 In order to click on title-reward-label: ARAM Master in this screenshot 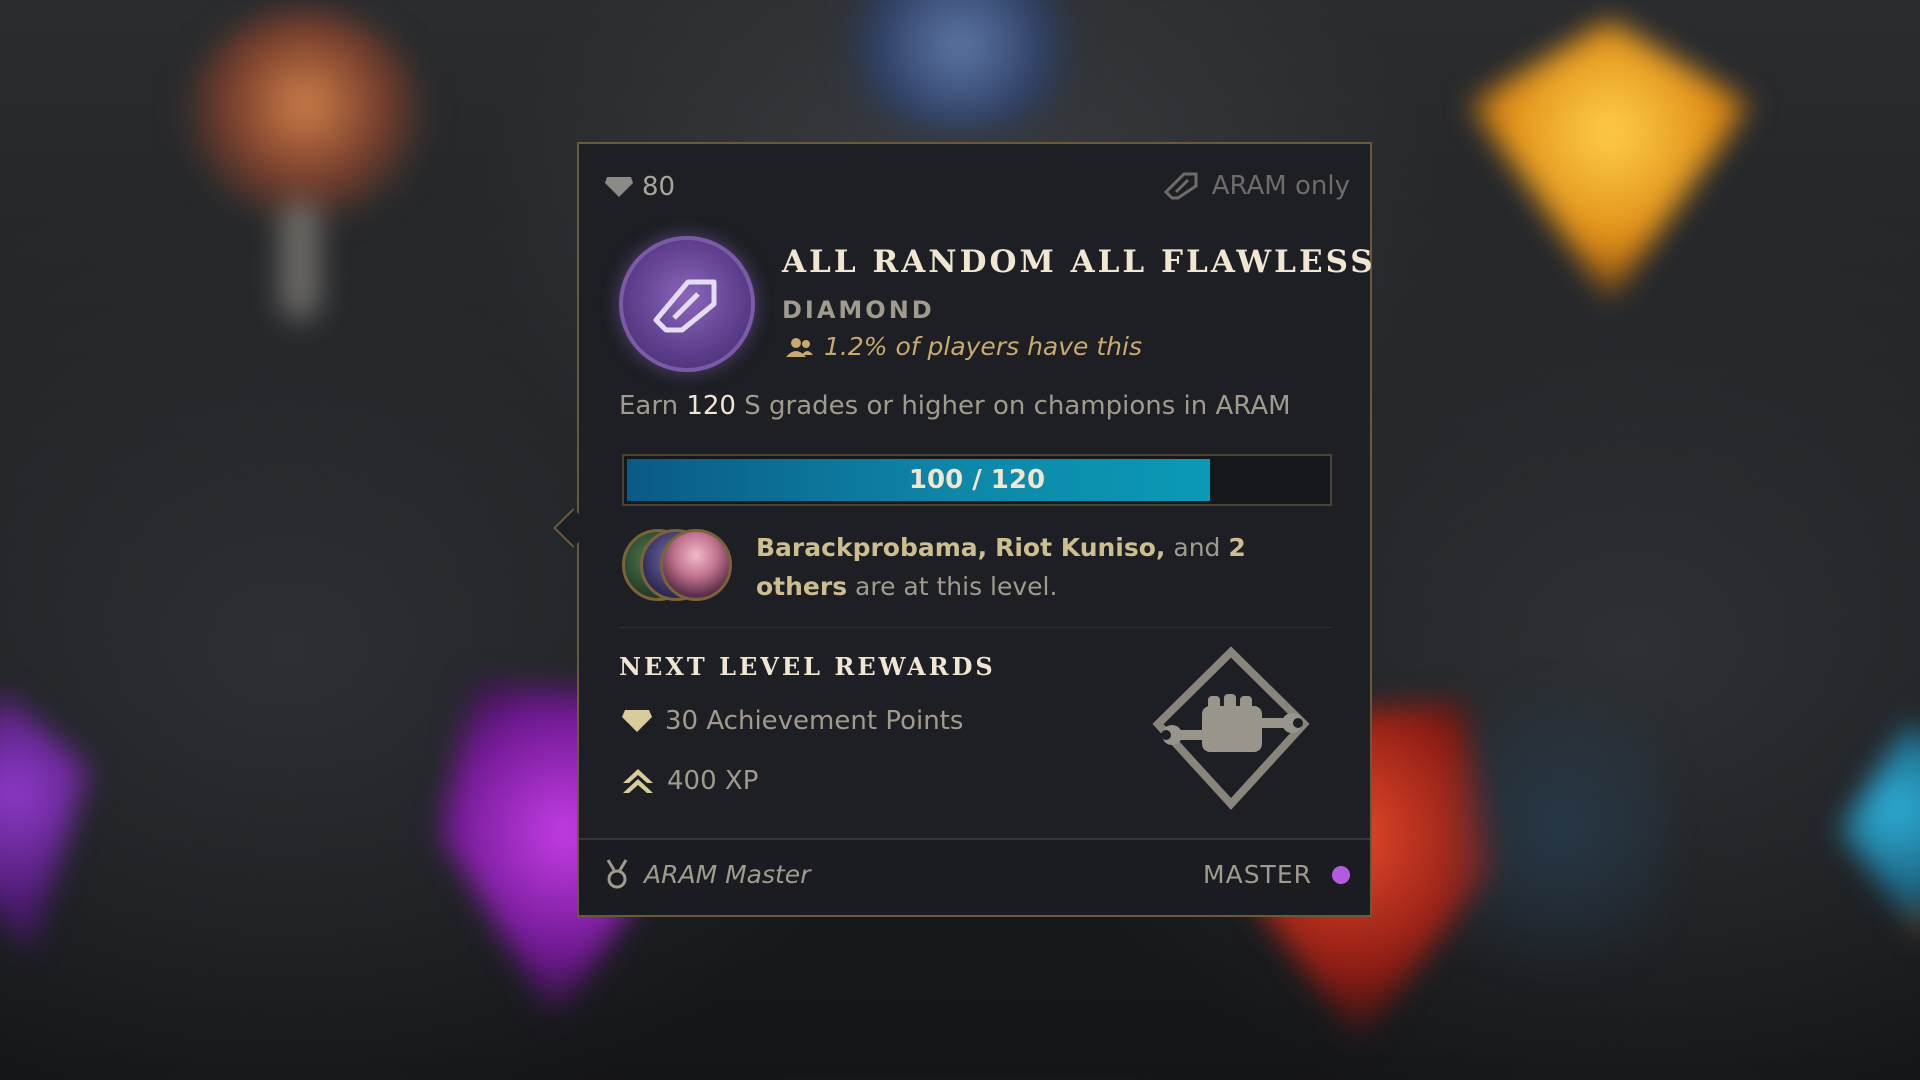, I will do `click(727, 874)`.